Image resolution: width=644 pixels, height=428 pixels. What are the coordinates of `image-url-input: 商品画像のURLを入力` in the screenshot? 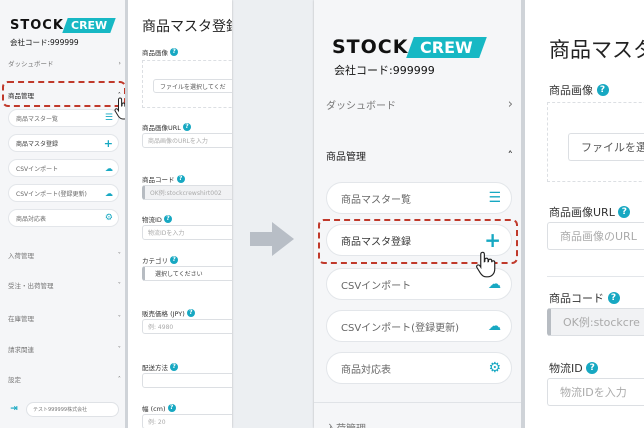 It's located at (187, 140).